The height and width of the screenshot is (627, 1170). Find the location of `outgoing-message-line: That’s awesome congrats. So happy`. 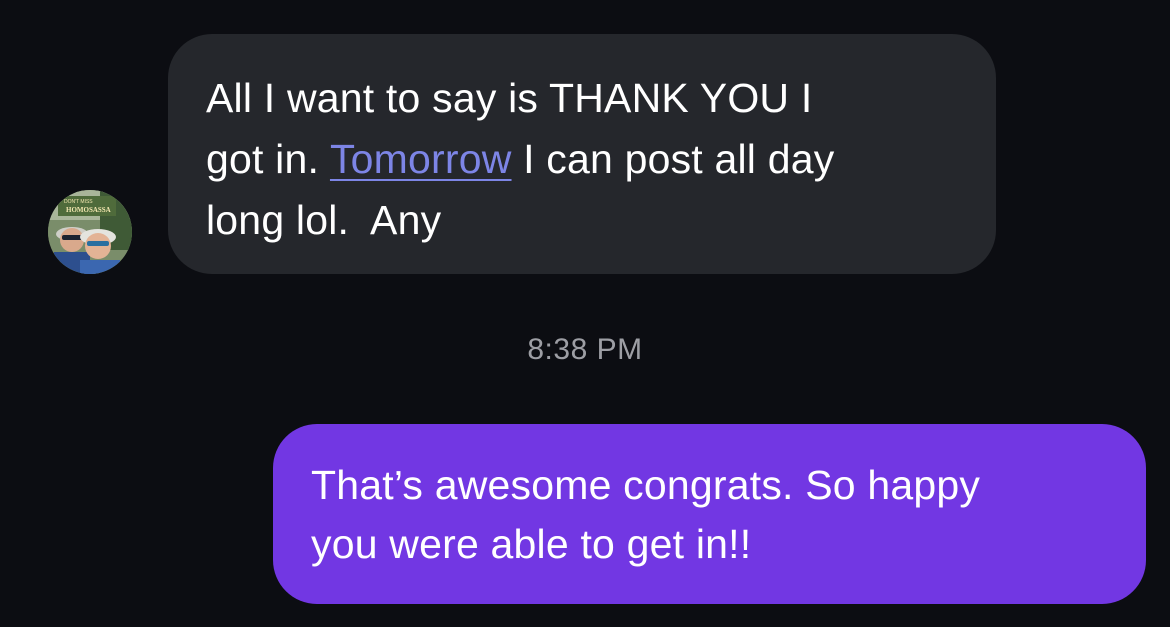

outgoing-message-line: That’s awesome congrats. So happy is located at coordinates (646, 485).